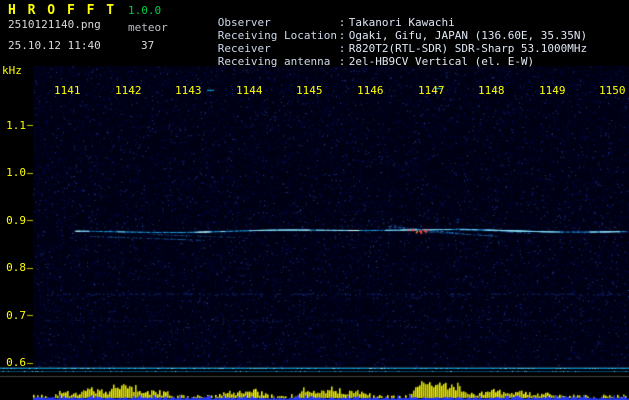 The image size is (629, 400). What do you see at coordinates (370, 90) in the screenshot?
I see `x-time-label: 1146` at bounding box center [370, 90].